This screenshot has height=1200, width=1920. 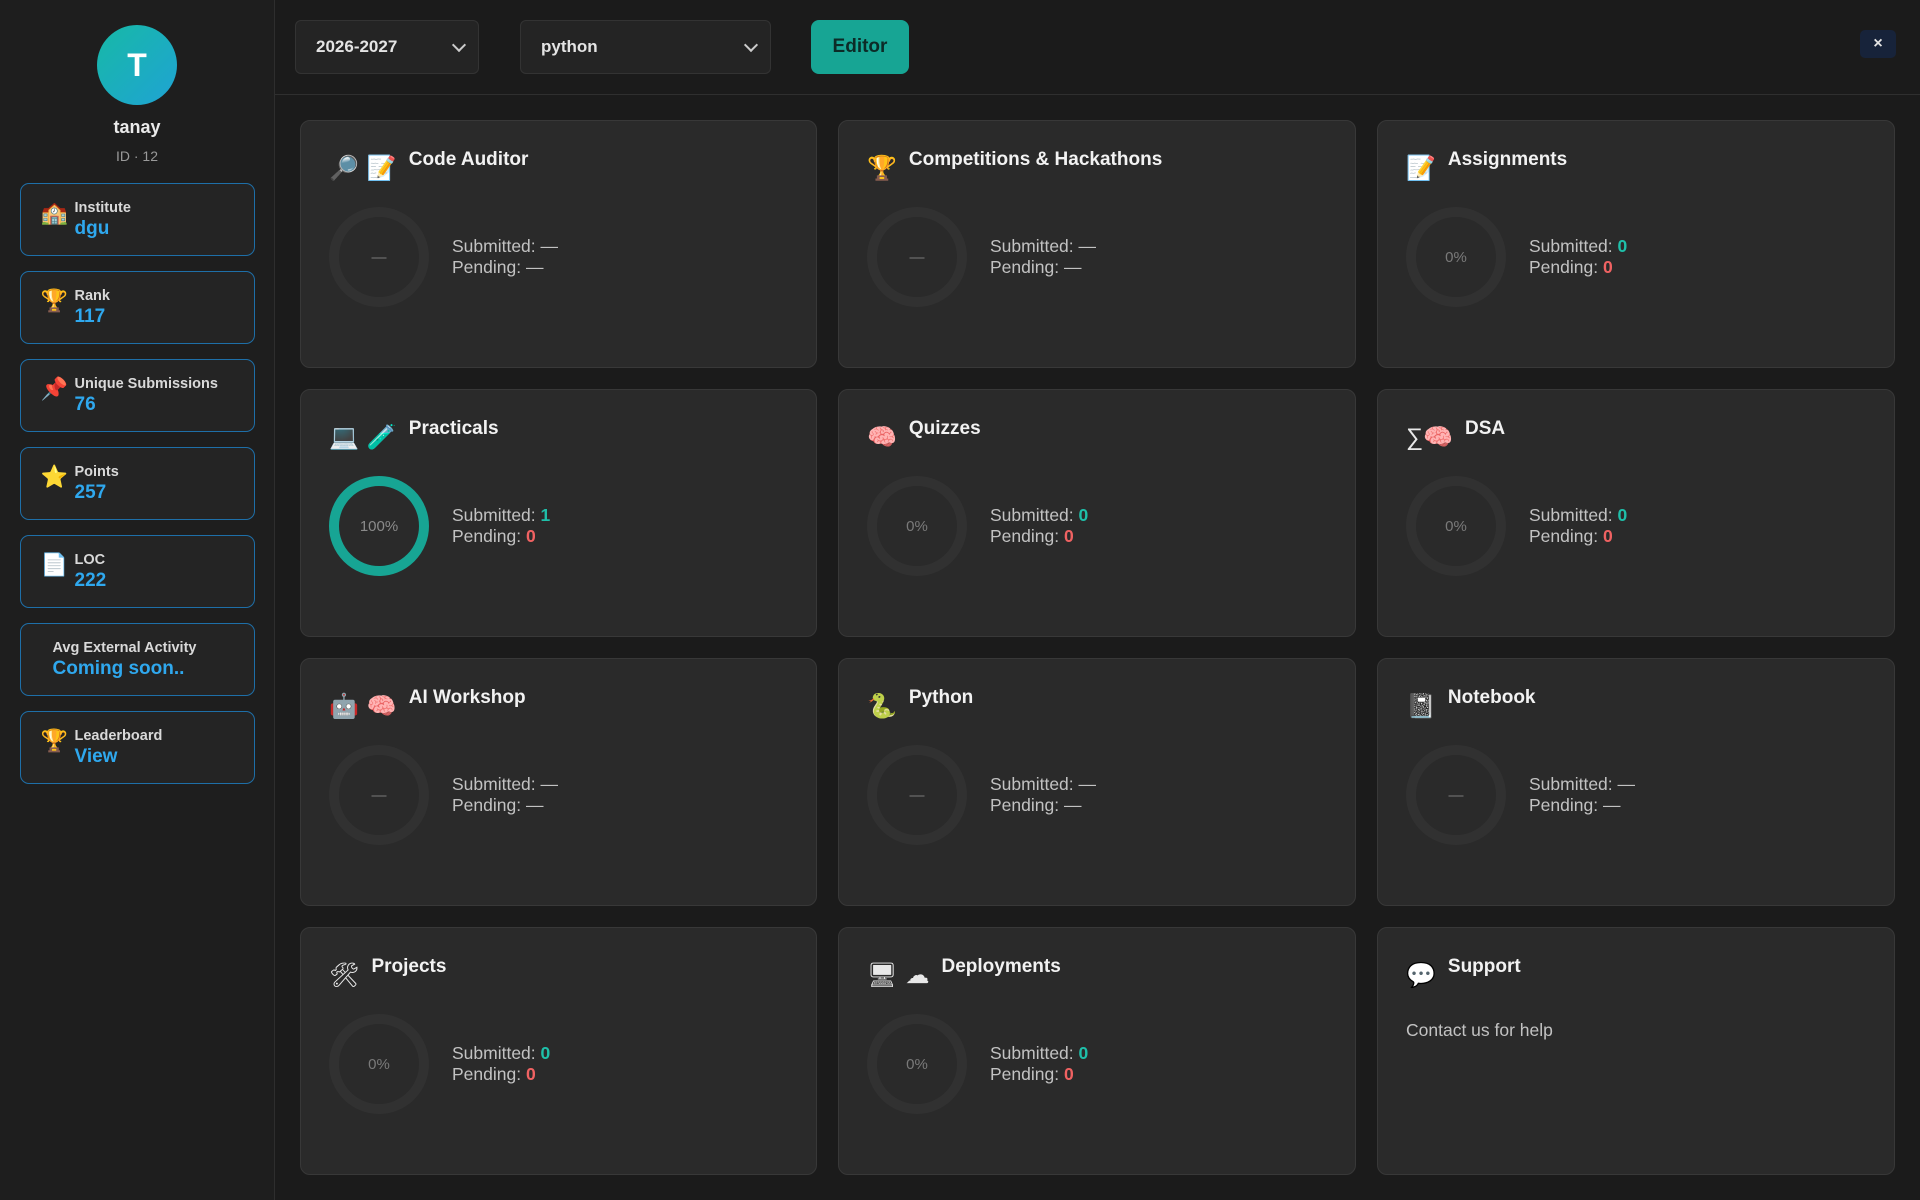 I want to click on sidebar-item-label: Rank, so click(x=92, y=295).